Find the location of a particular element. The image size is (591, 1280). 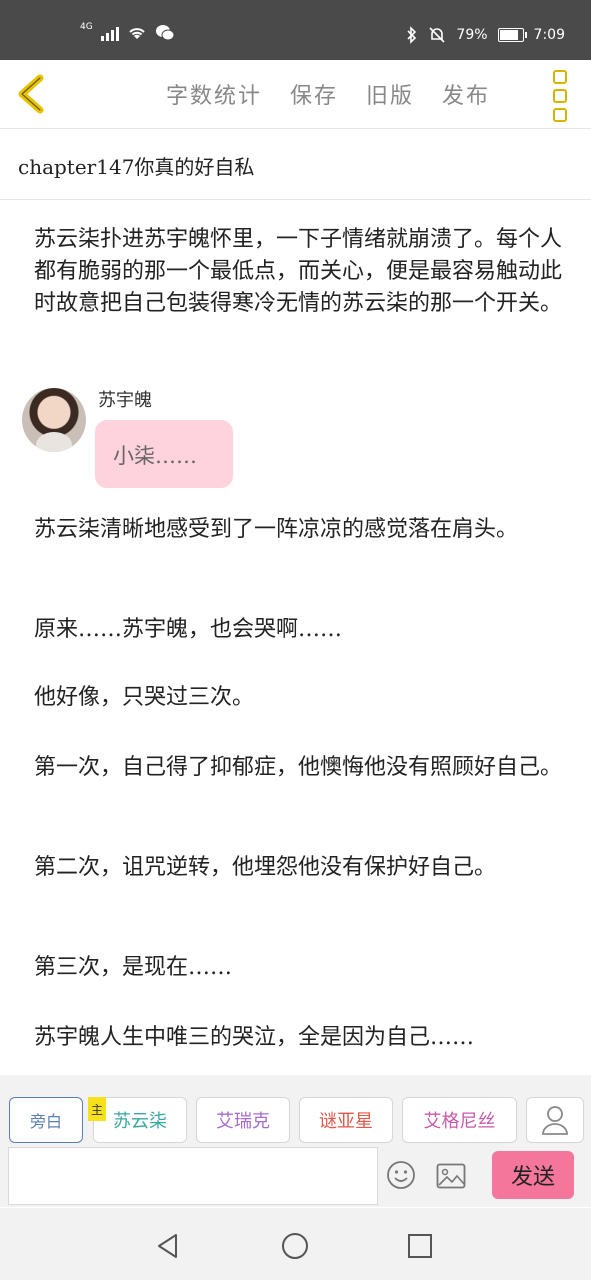

status-right: 79% 7:09 is located at coordinates (485, 35).